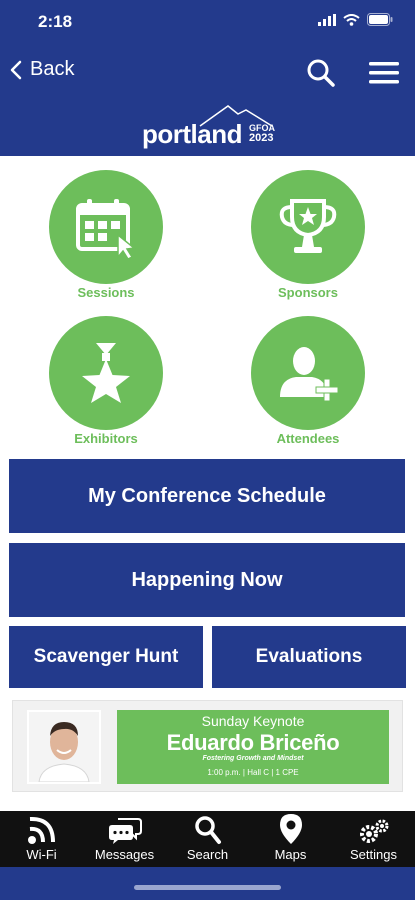 This screenshot has height=900, width=415. I want to click on tab-messages: Messages, so click(124, 839).